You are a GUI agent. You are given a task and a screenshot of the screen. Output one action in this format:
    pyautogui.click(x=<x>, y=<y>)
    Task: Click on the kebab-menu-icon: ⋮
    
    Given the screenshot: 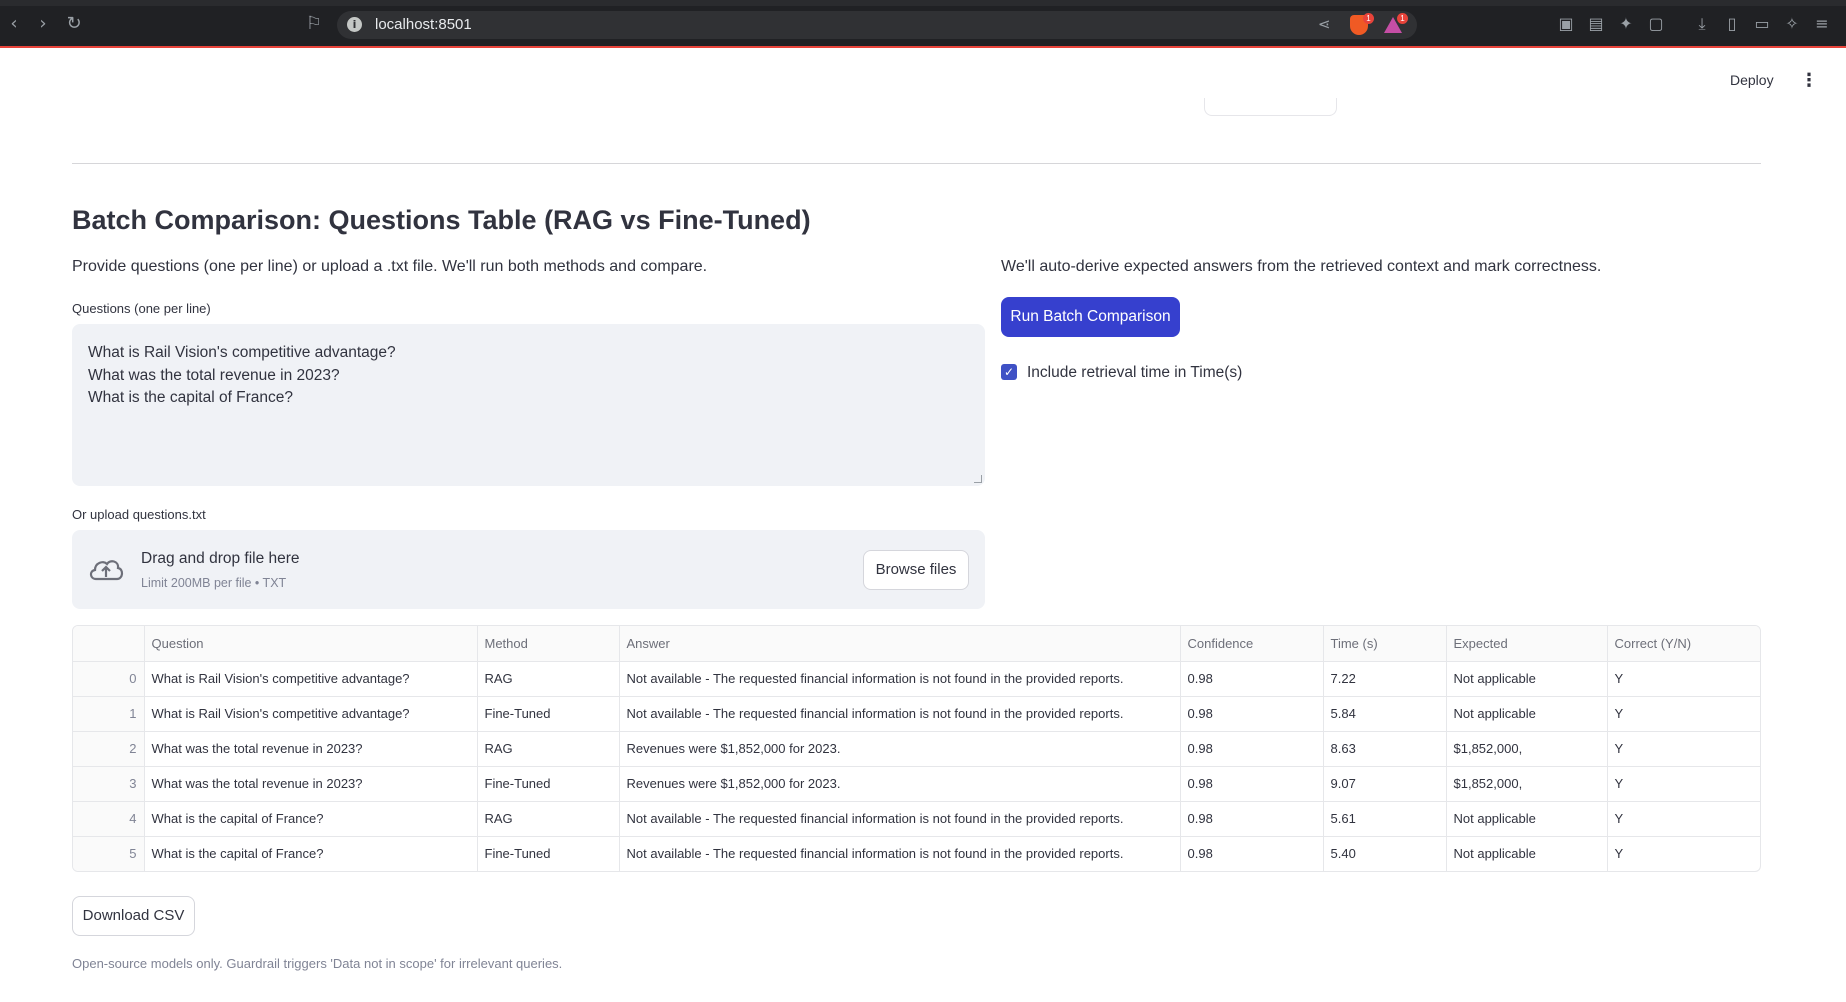 What is the action you would take?
    pyautogui.click(x=1809, y=80)
    